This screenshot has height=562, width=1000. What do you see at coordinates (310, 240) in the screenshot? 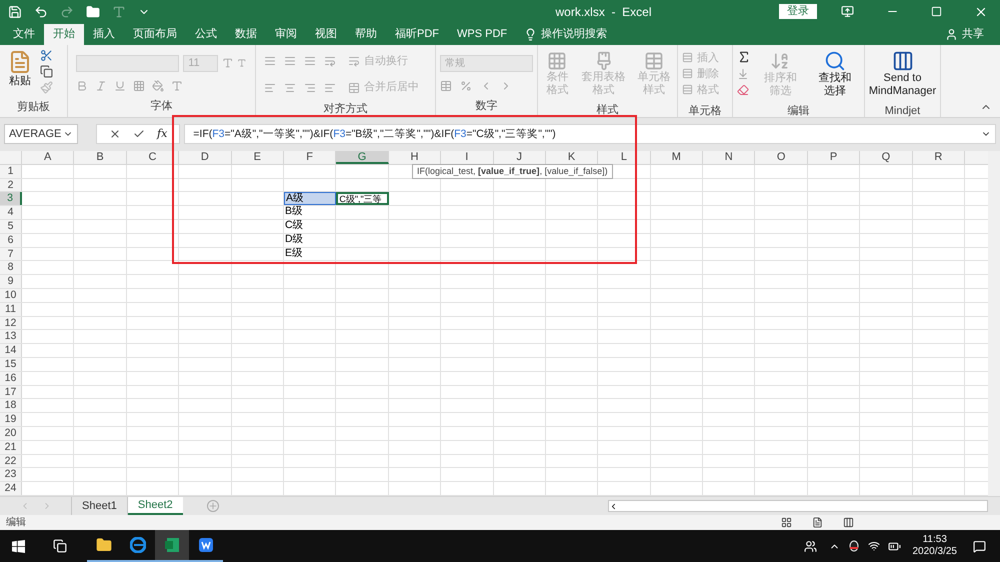
I see `table-cell: D级` at bounding box center [310, 240].